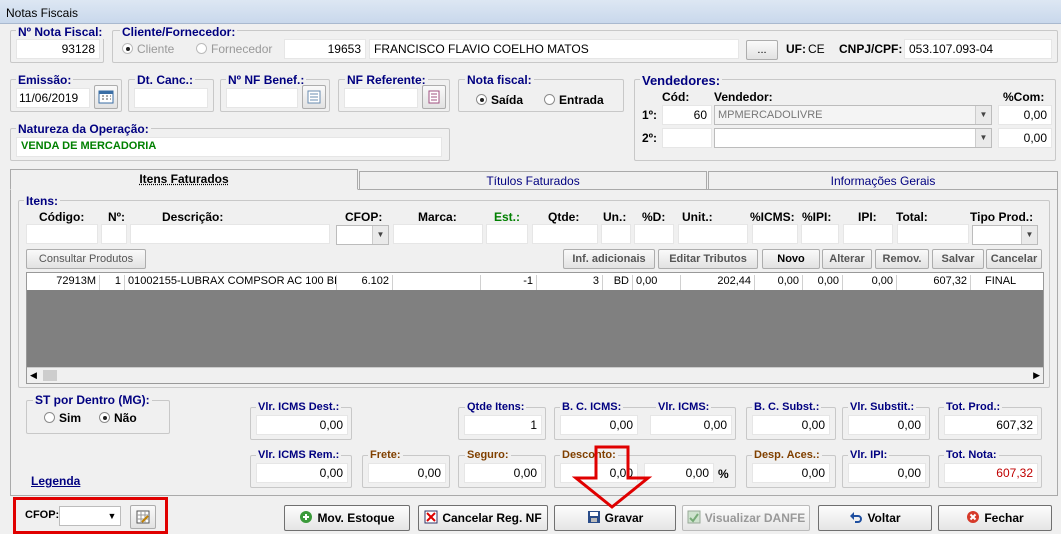 The image size is (1061, 534). Describe the element at coordinates (574, 100) in the screenshot. I see `radio-entrada: Entrada` at that location.